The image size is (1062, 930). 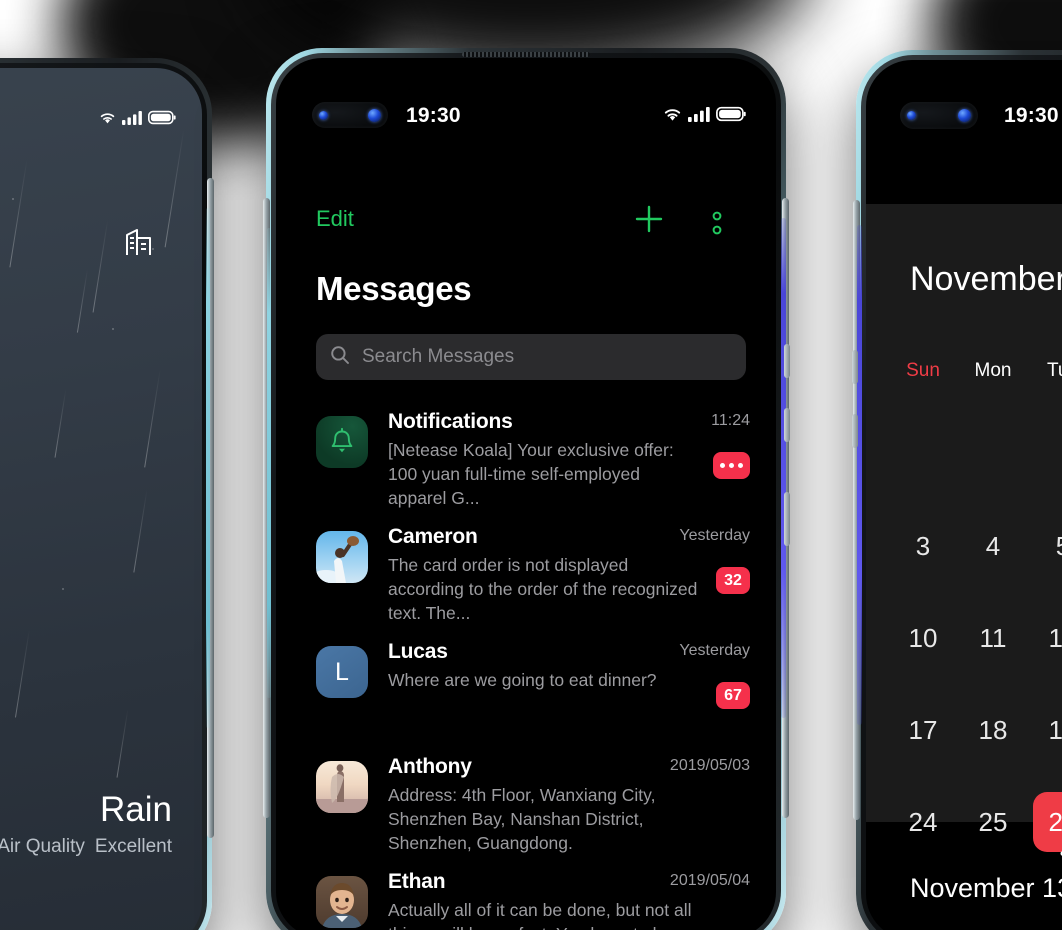 I want to click on calendar-day: 17, so click(x=923, y=730).